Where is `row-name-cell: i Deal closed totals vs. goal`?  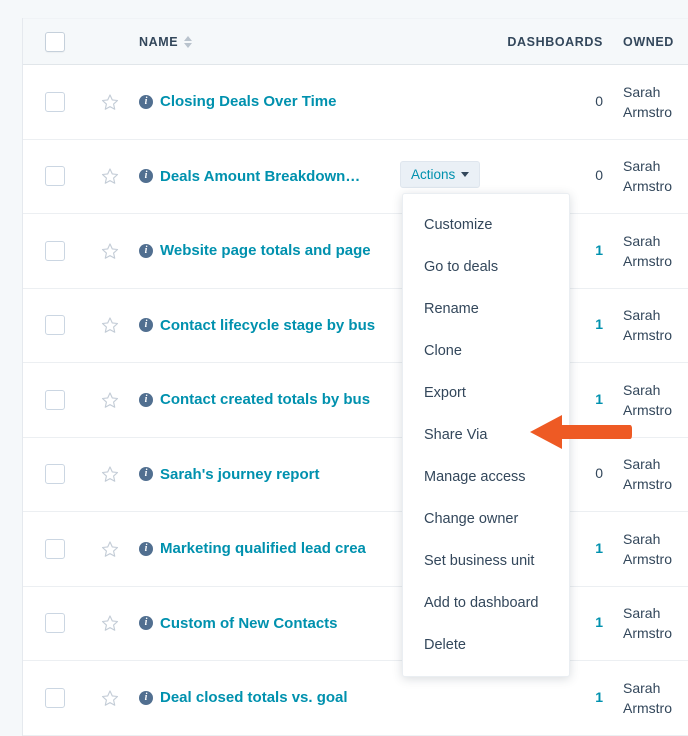
row-name-cell: i Deal closed totals vs. goal is located at coordinates (318, 697).